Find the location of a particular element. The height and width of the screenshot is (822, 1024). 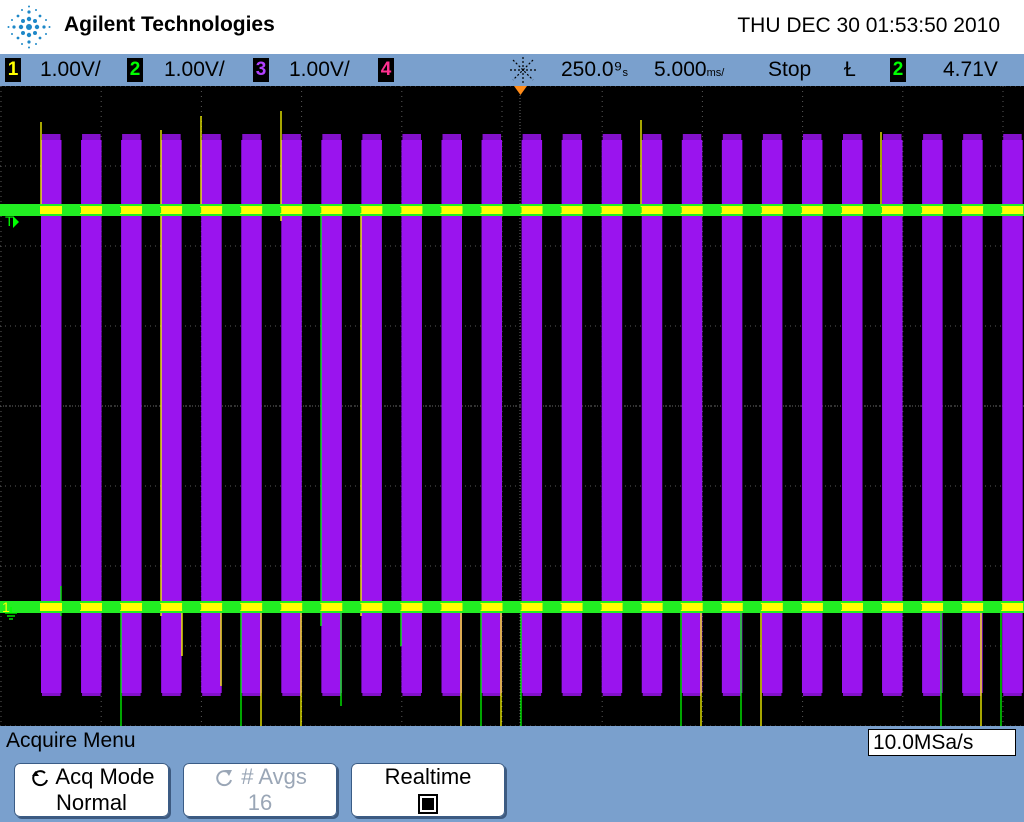

menu-title: Acquire Menu is located at coordinates (71, 740).